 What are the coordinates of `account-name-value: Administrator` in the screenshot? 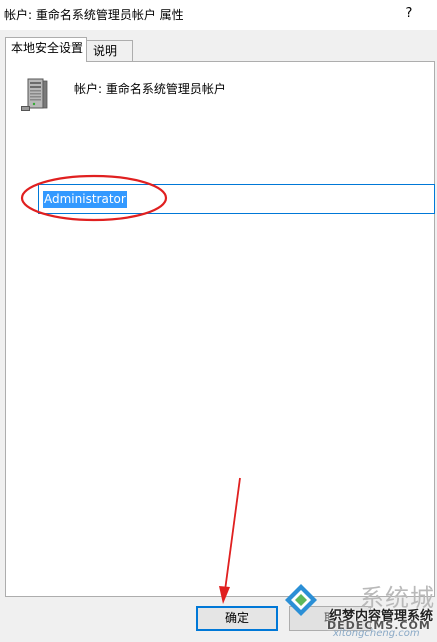 It's located at (85, 199).